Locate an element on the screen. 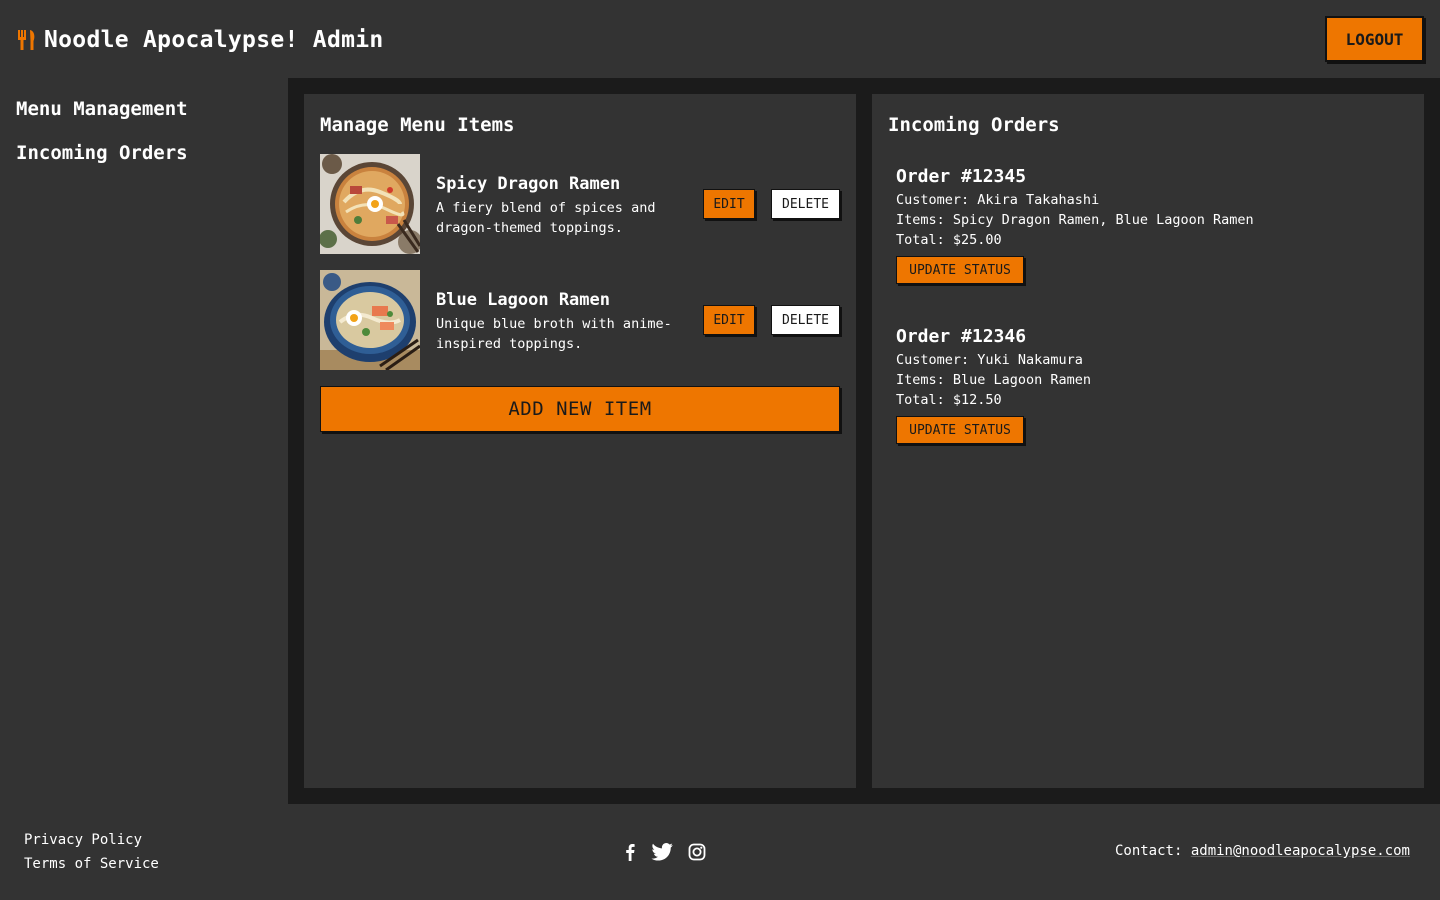 The image size is (1440, 900). order-total: Total: $25.00 is located at coordinates (949, 240).